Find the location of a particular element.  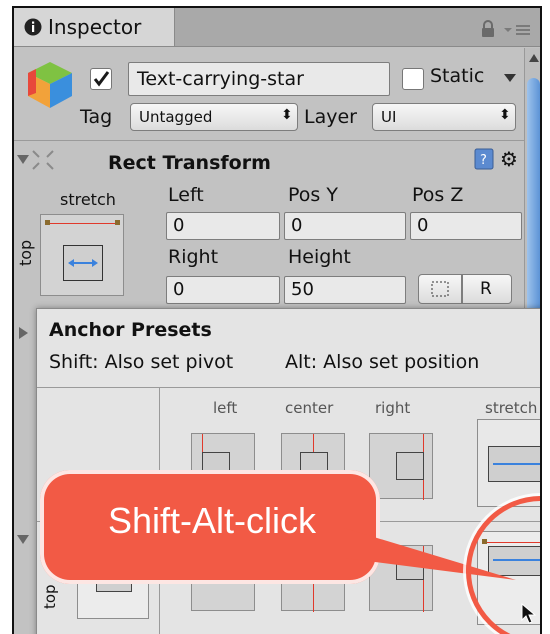

blueprint-mode-button is located at coordinates (440, 289).